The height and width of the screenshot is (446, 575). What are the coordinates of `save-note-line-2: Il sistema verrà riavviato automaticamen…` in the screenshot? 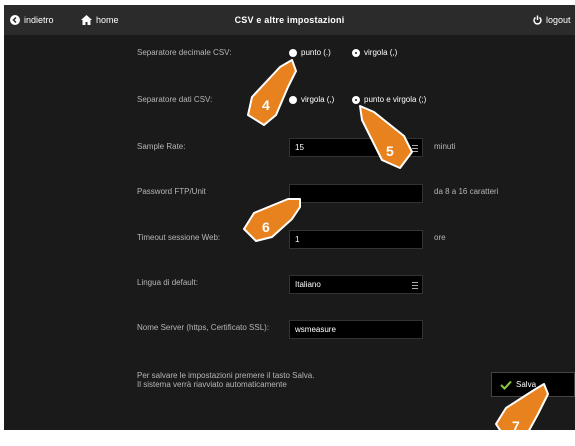 It's located at (212, 384).